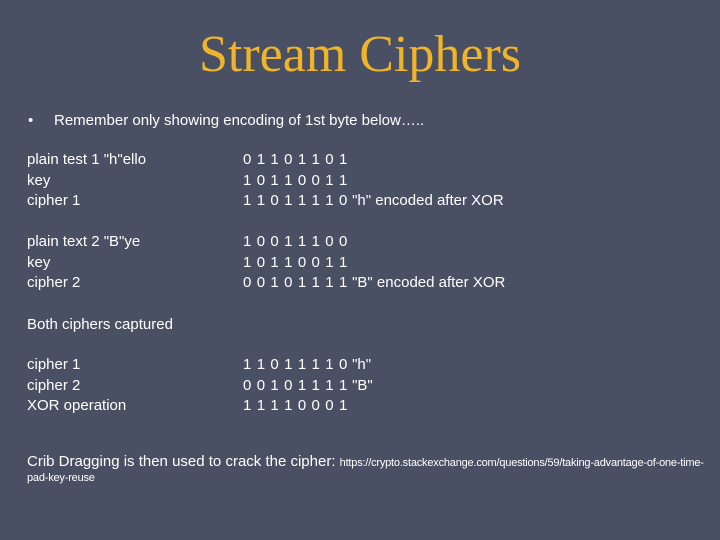 The height and width of the screenshot is (540, 720). Describe the element at coordinates (100, 324) in the screenshot. I see `captured-heading: Both ciphers captured` at that location.